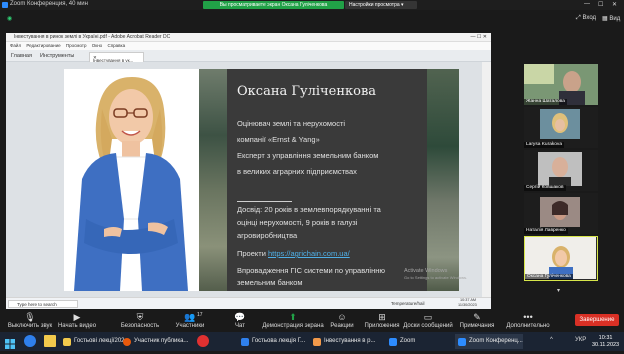 Image resolution: width=624 pixels, height=354 pixels. I want to click on tab-home: Главная, so click(21, 56).